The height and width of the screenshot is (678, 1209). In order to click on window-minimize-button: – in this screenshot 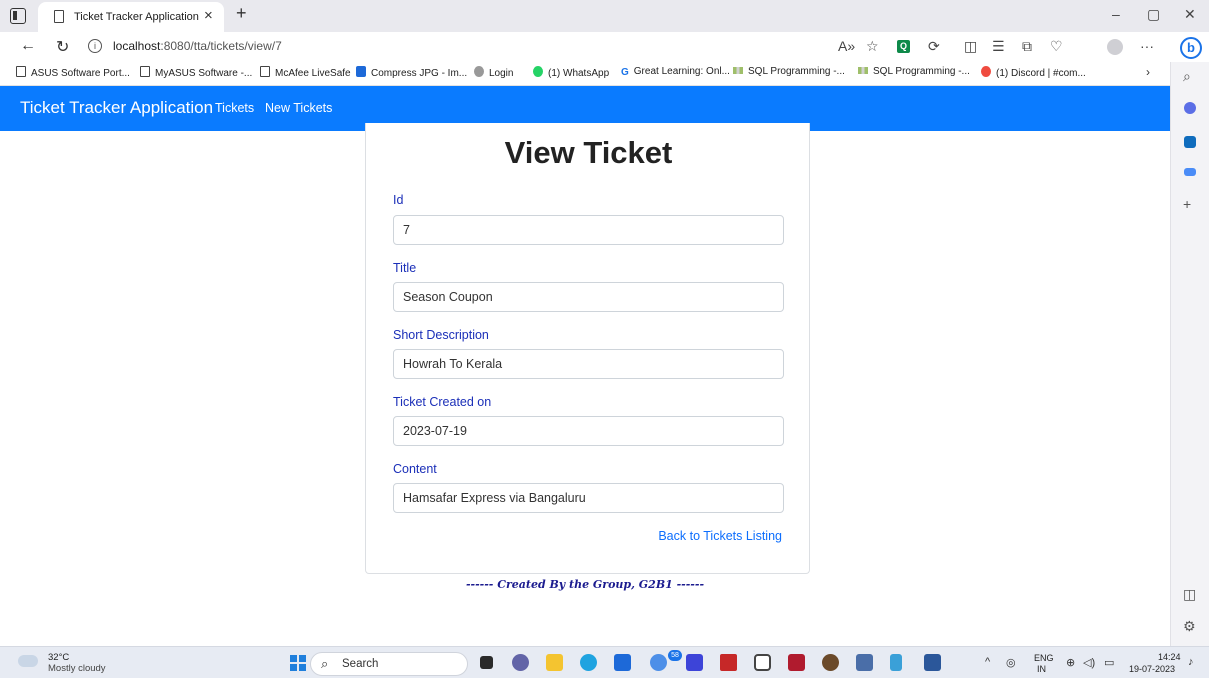, I will do `click(1116, 14)`.